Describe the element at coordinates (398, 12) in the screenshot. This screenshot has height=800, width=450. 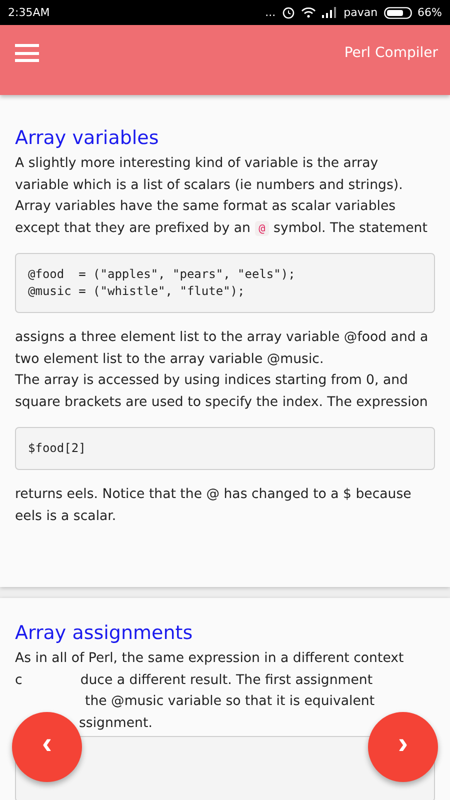
I see `battery-icon` at that location.